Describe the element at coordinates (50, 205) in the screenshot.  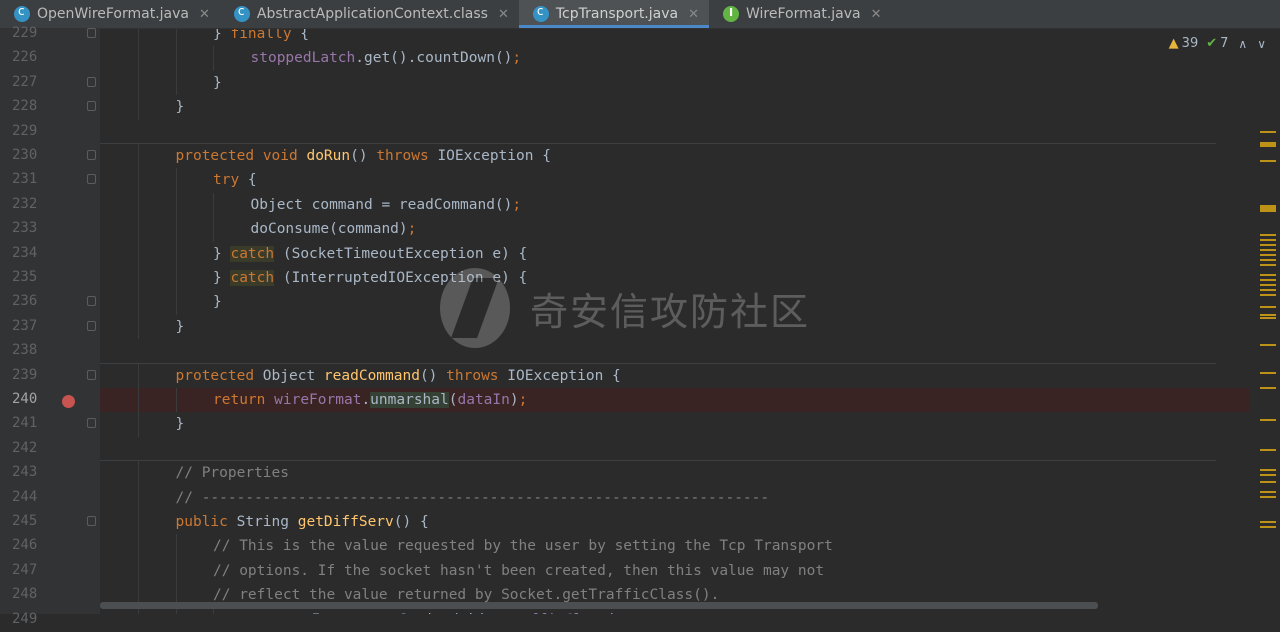
I see `line-number: 232` at that location.